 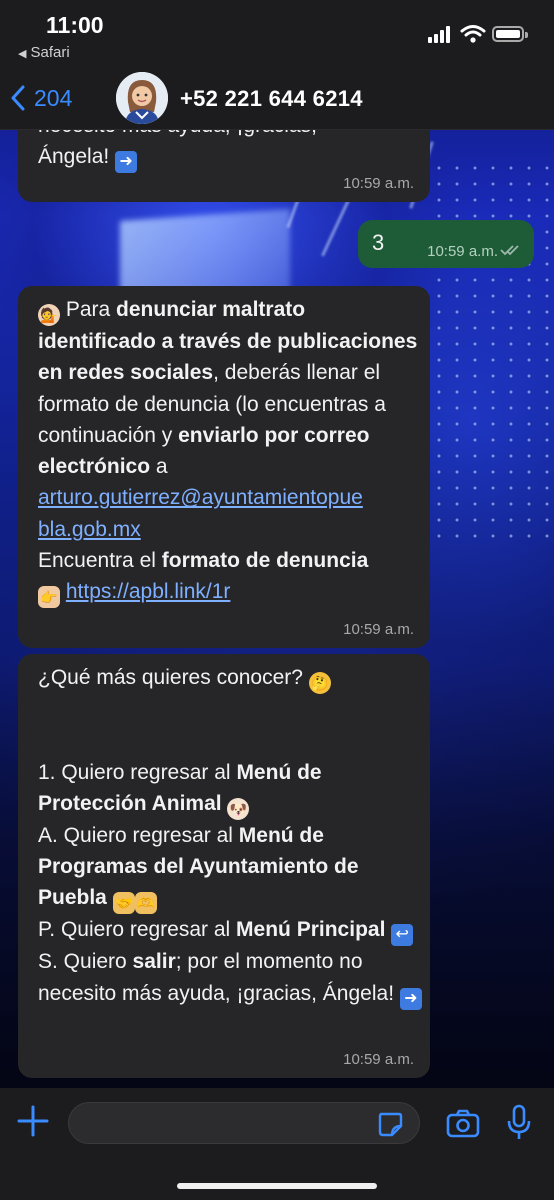 I want to click on outgoing-message: 3 10:59 a.m., so click(x=446, y=244).